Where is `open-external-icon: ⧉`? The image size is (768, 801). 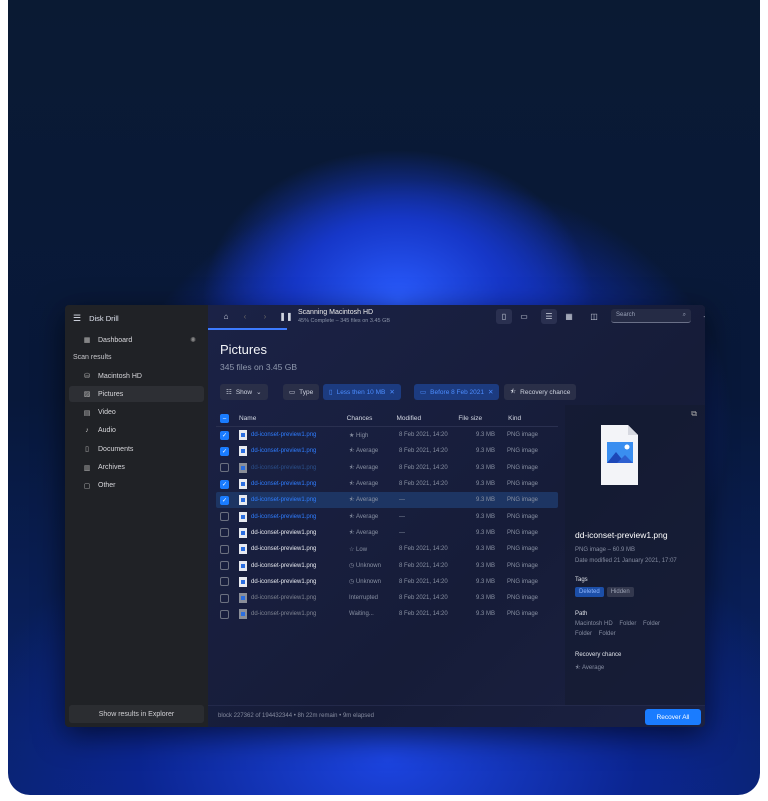
open-external-icon: ⧉ is located at coordinates (694, 414).